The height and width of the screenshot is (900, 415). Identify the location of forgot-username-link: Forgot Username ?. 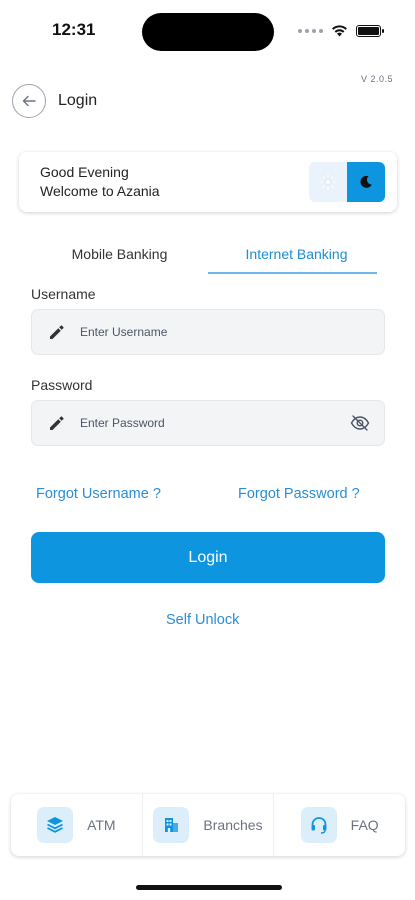
(98, 494).